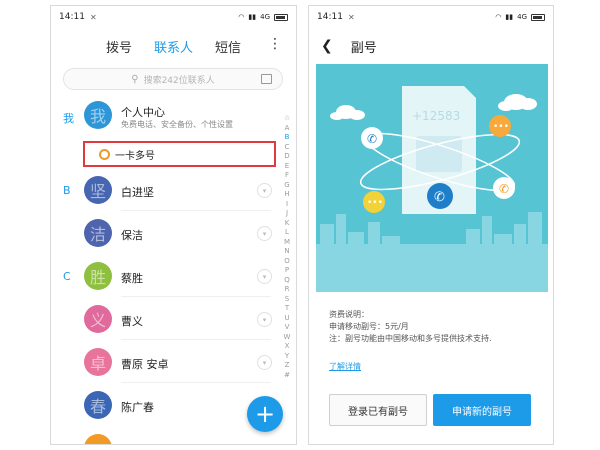 The height and width of the screenshot is (450, 600). I want to click on alphabet-letter: C, so click(287, 148).